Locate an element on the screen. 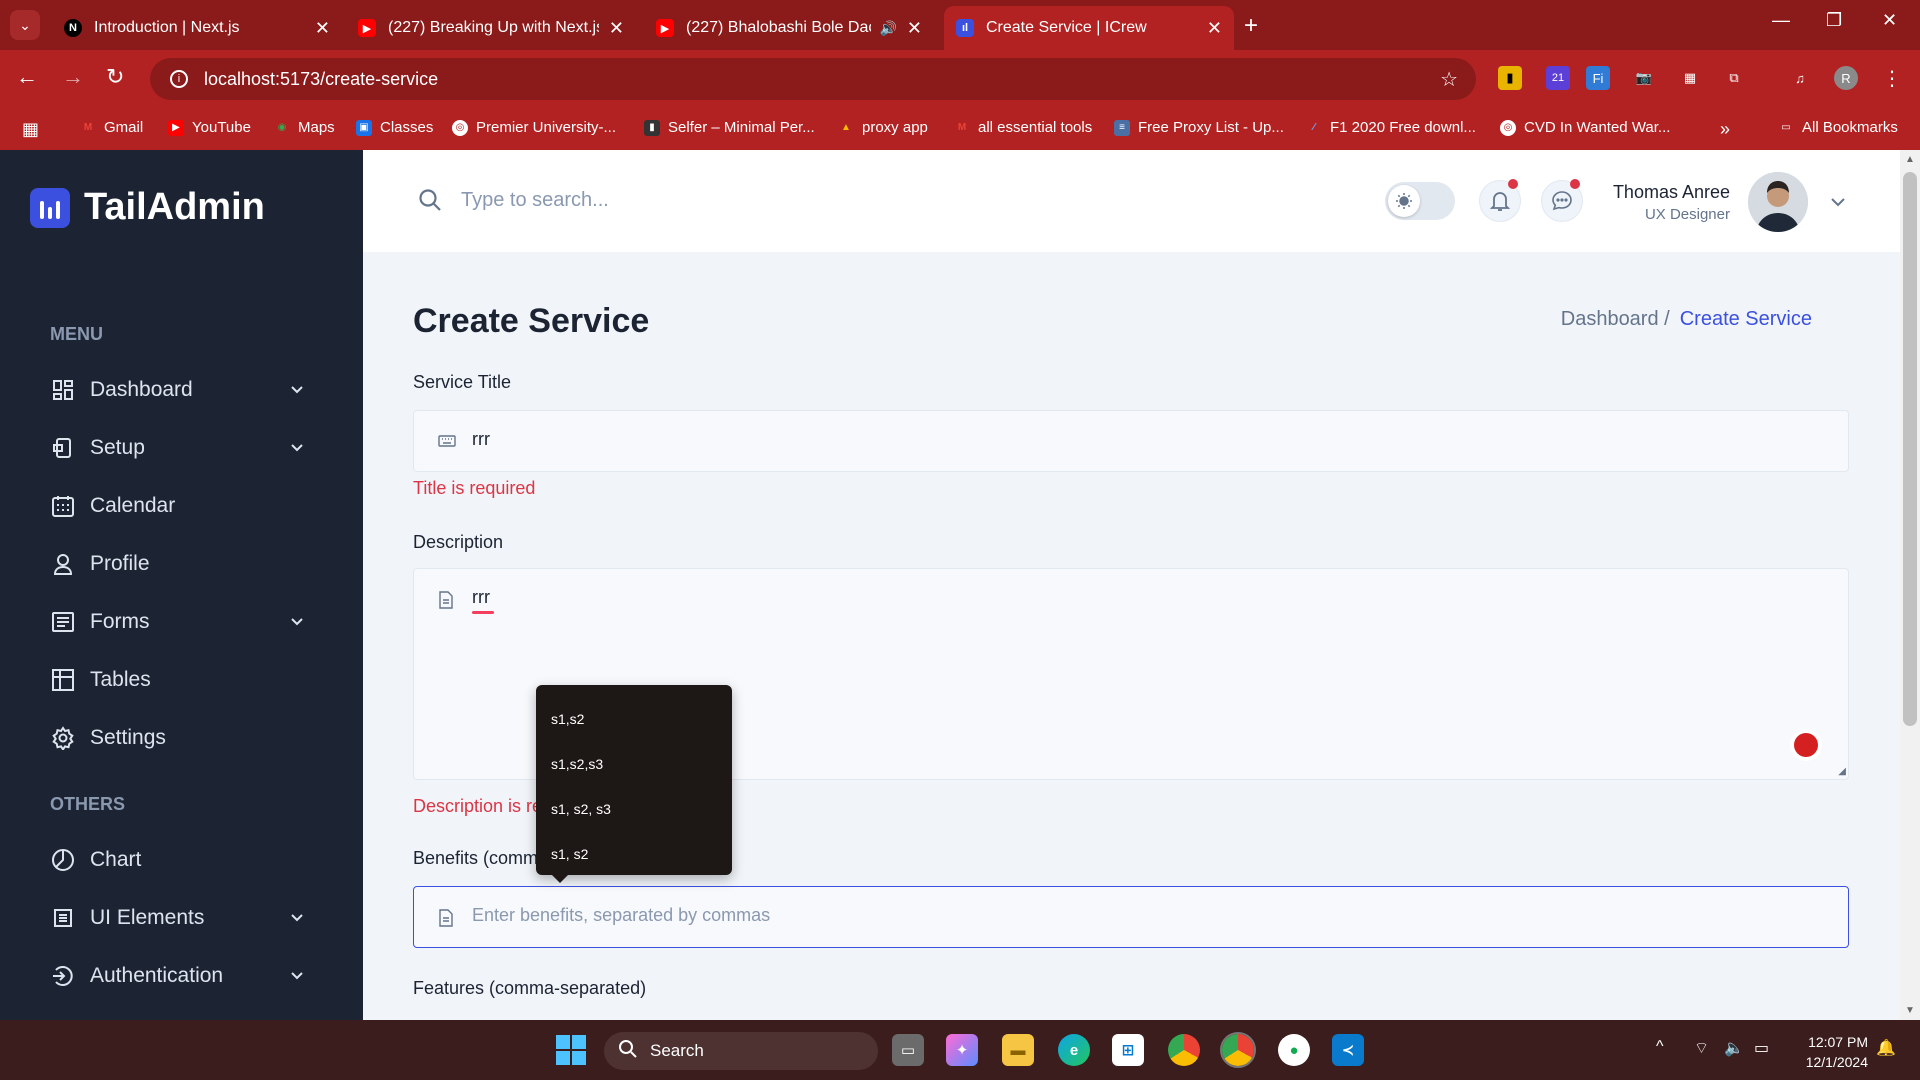  speaker-icon: 🔊 is located at coordinates (887, 28).